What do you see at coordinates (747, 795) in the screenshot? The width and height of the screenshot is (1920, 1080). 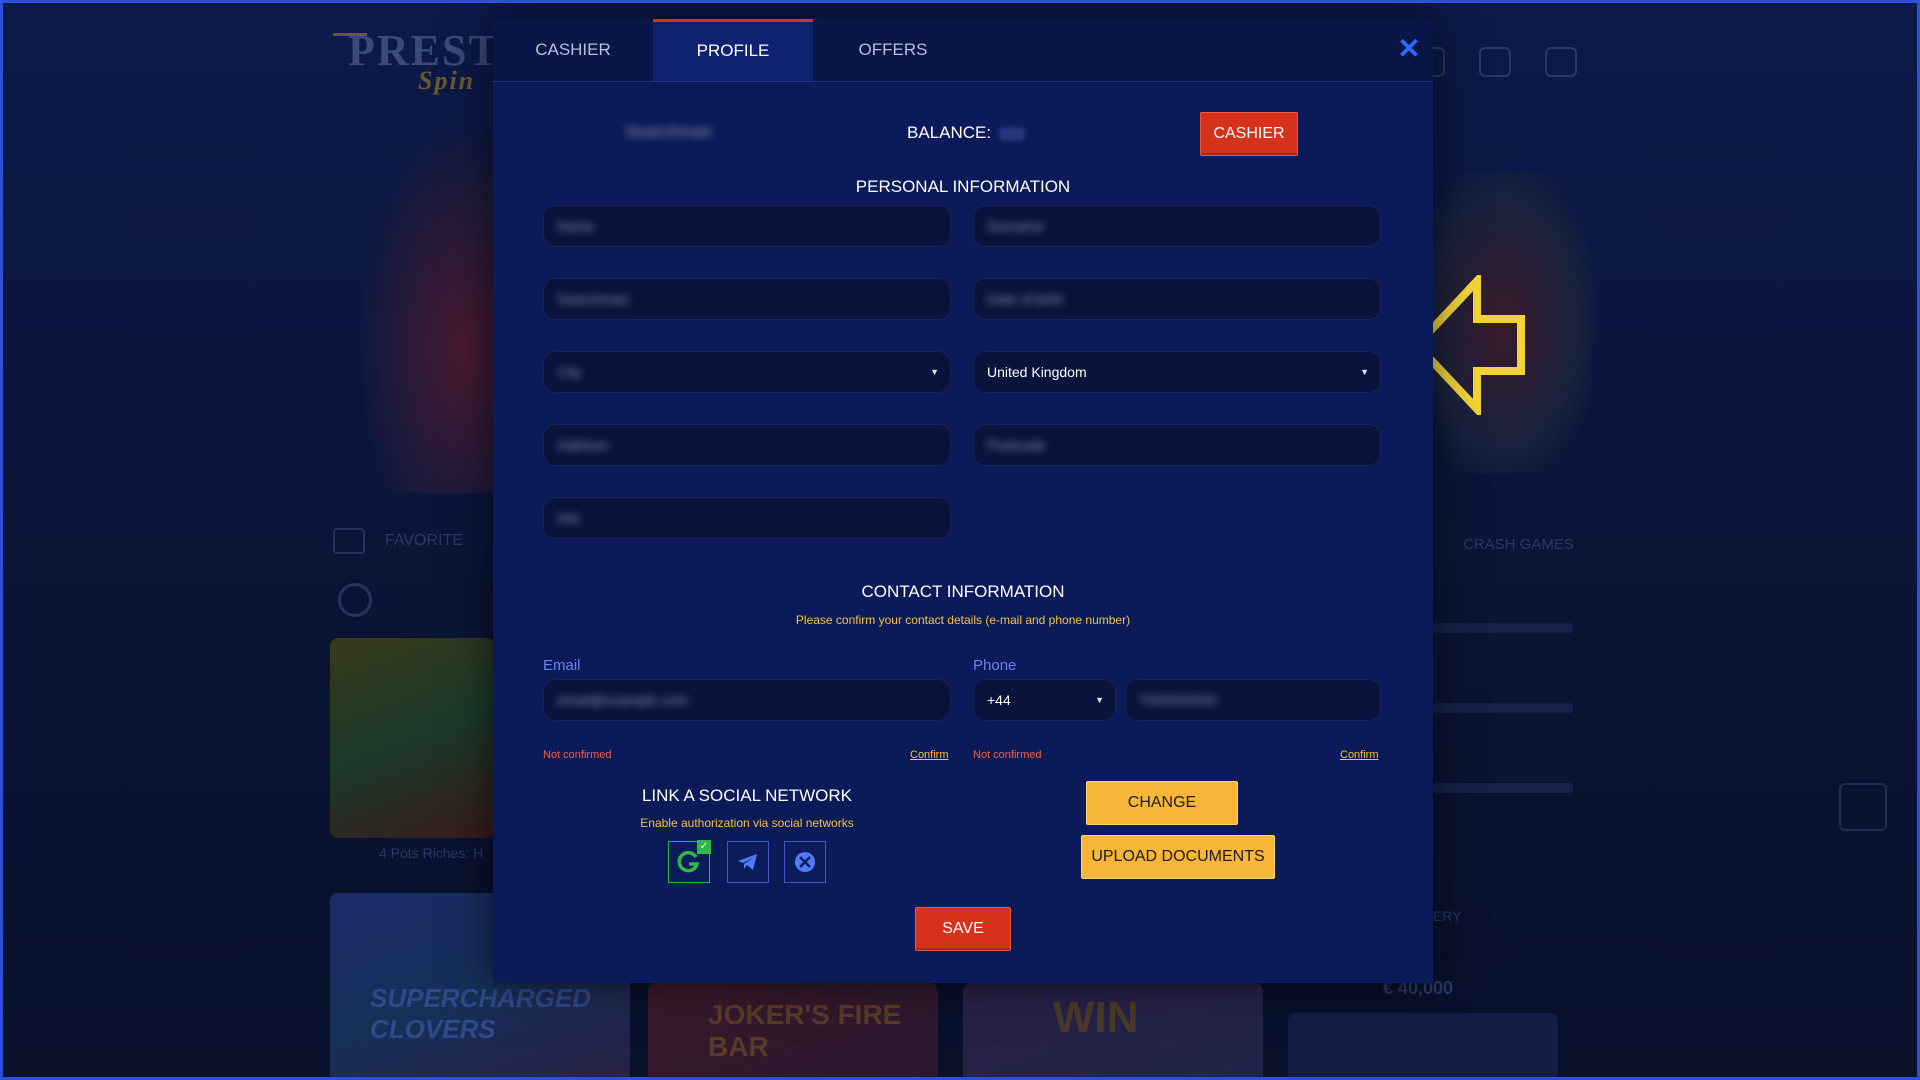 I see `social-title: LINK A SOCIAL NETWORK` at bounding box center [747, 795].